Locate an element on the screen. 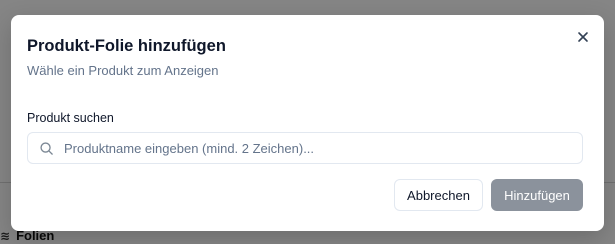  dialog-title: Produkt-Folie hinzufügen is located at coordinates (126, 46).